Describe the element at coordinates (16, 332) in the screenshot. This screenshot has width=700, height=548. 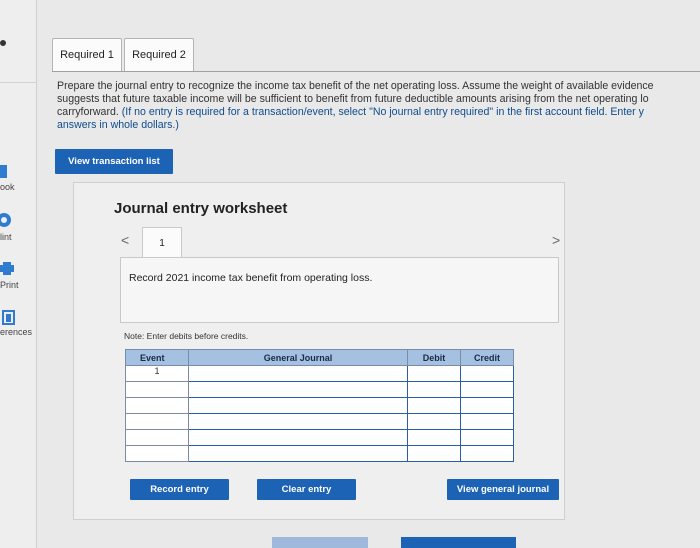
I see `sidebar-item-label: erences` at that location.